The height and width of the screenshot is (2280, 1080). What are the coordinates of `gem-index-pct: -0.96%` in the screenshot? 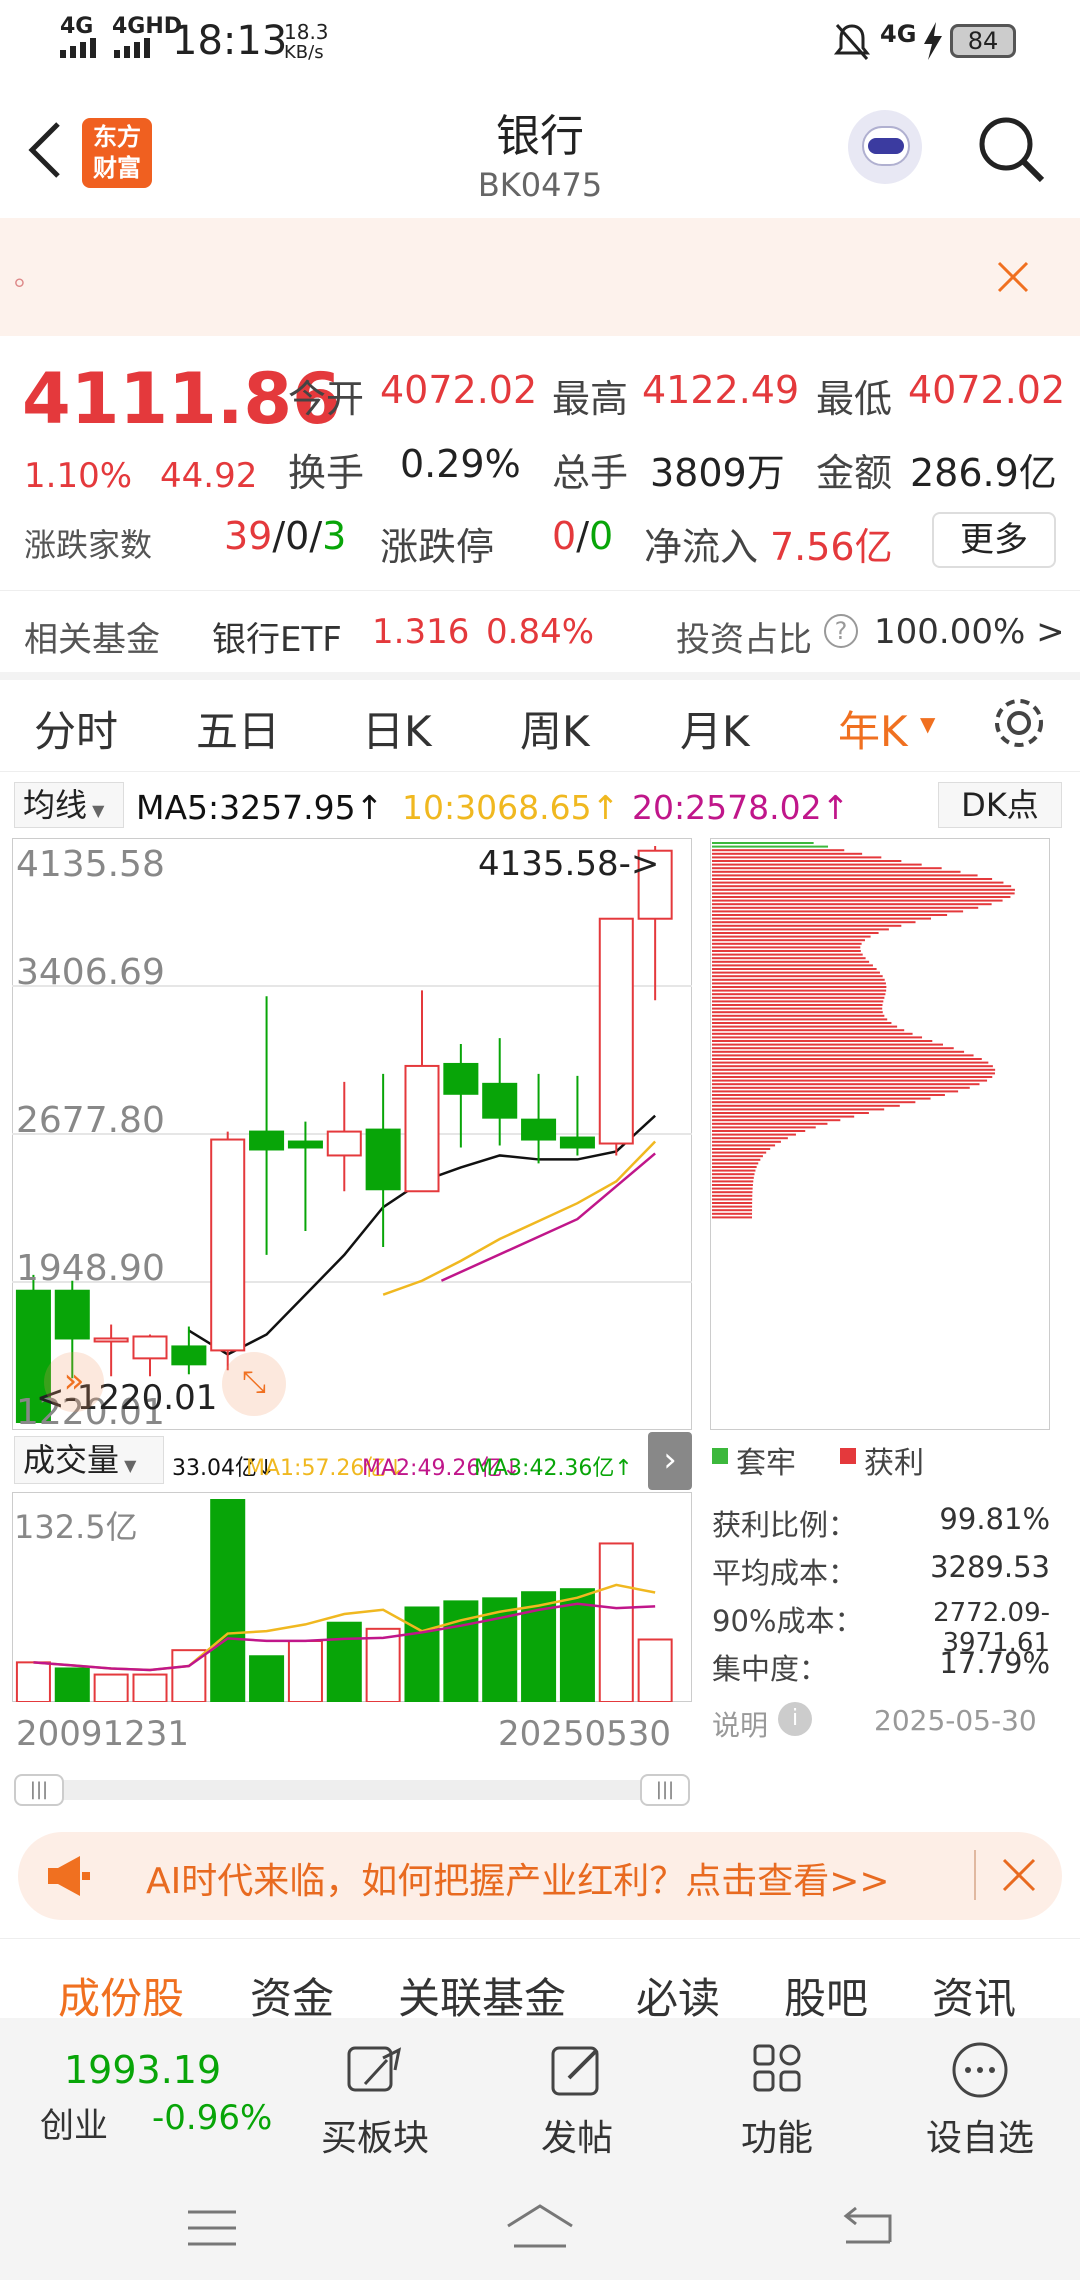 It's located at (212, 2118).